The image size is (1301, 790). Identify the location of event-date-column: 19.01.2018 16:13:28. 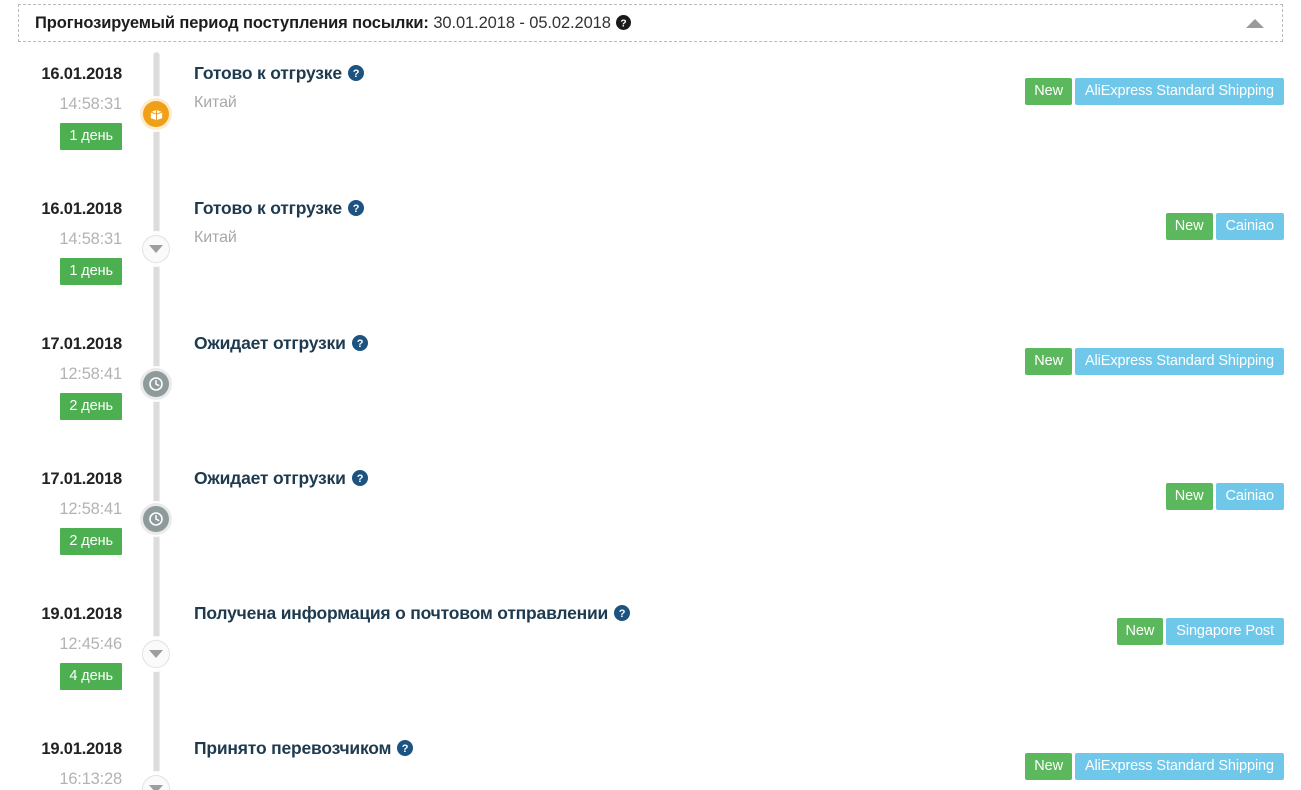
(61, 764).